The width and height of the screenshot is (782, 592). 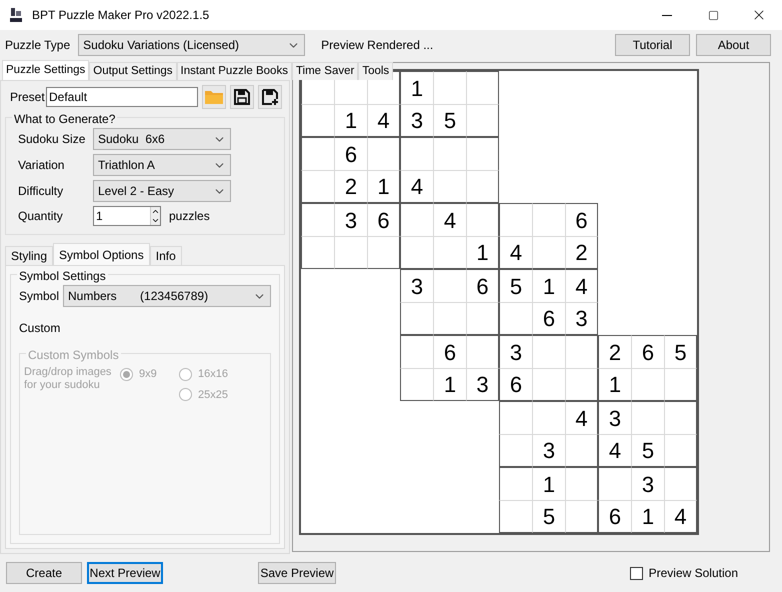 I want to click on save-as-button, so click(x=270, y=97).